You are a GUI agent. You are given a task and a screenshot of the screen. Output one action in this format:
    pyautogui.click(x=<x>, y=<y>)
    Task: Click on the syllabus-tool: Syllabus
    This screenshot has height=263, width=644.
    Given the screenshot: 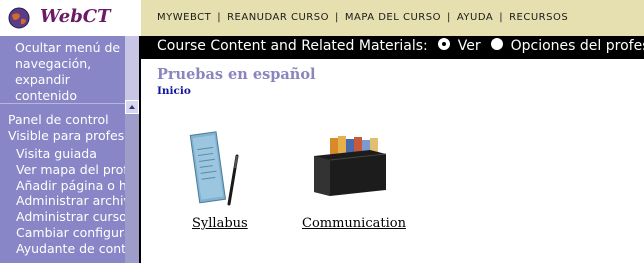 What is the action you would take?
    pyautogui.click(x=220, y=180)
    